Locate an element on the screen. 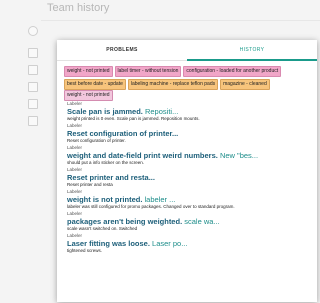 The width and height of the screenshot is (320, 303). page-title: Team history is located at coordinates (78, 8).